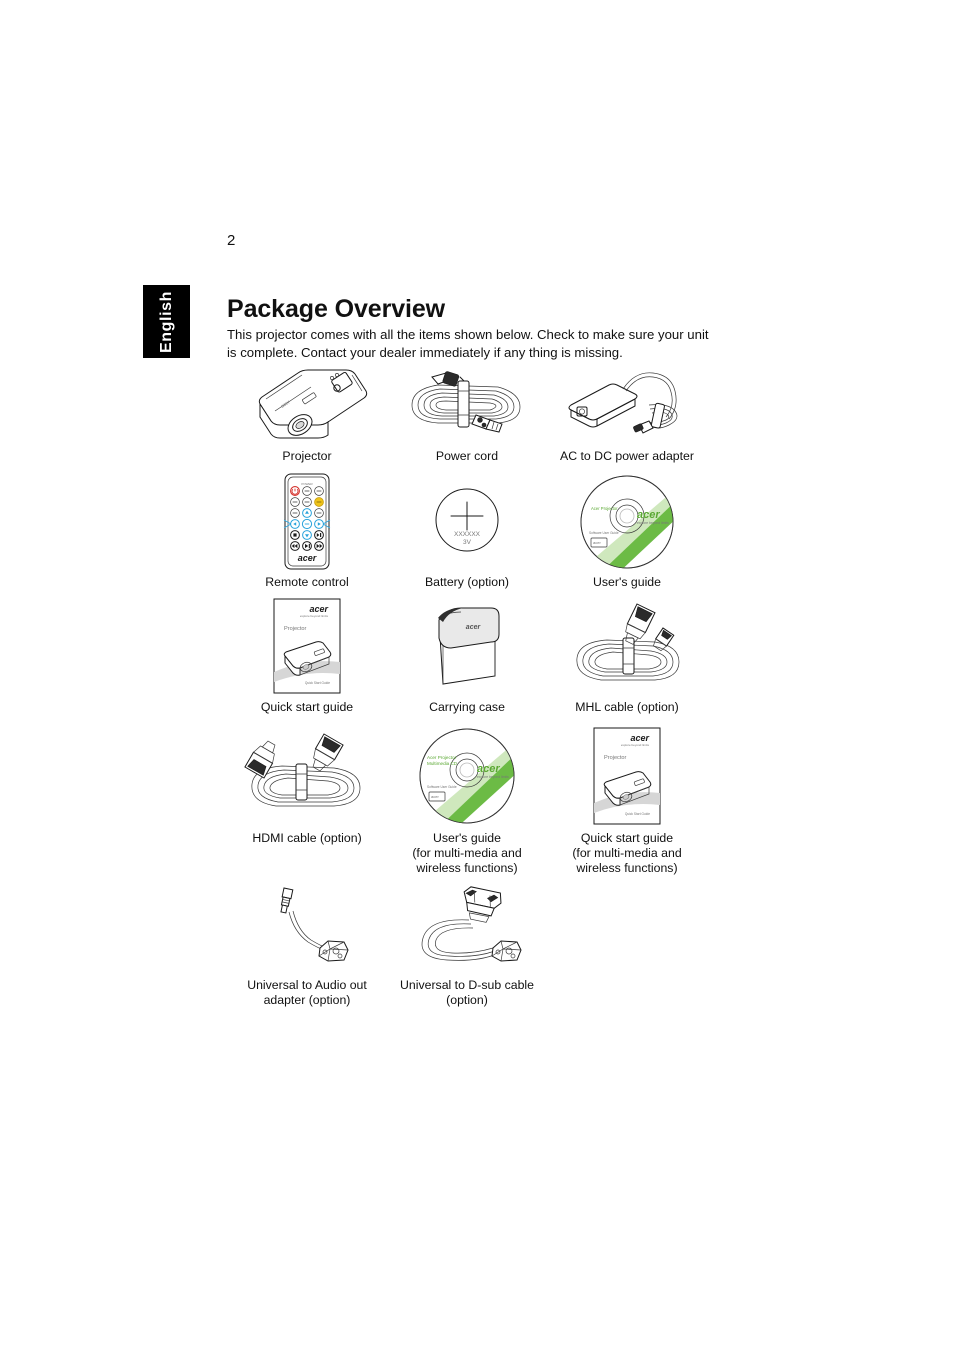 This screenshot has width=954, height=1351. Describe the element at coordinates (307, 522) in the screenshot. I see `remote-control-icon: POWER acer` at that location.